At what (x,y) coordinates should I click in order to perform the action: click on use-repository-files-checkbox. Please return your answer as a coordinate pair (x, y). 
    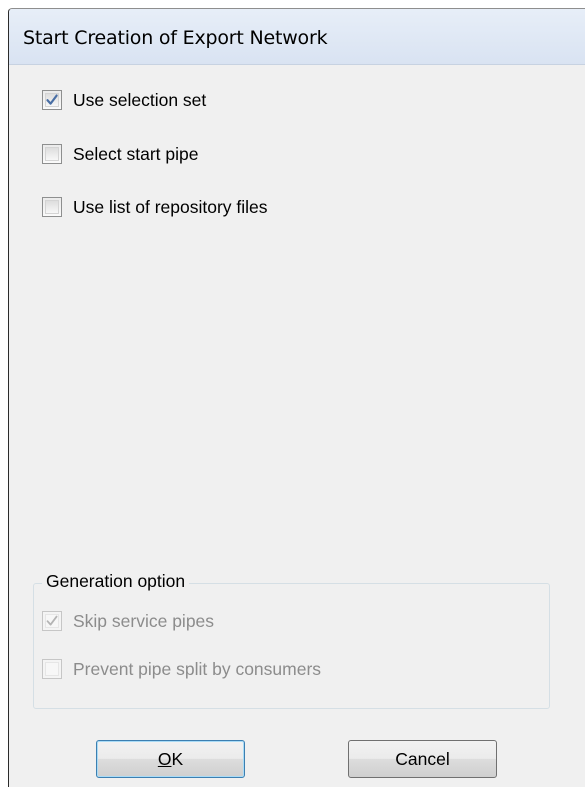
    Looking at the image, I should click on (52, 207).